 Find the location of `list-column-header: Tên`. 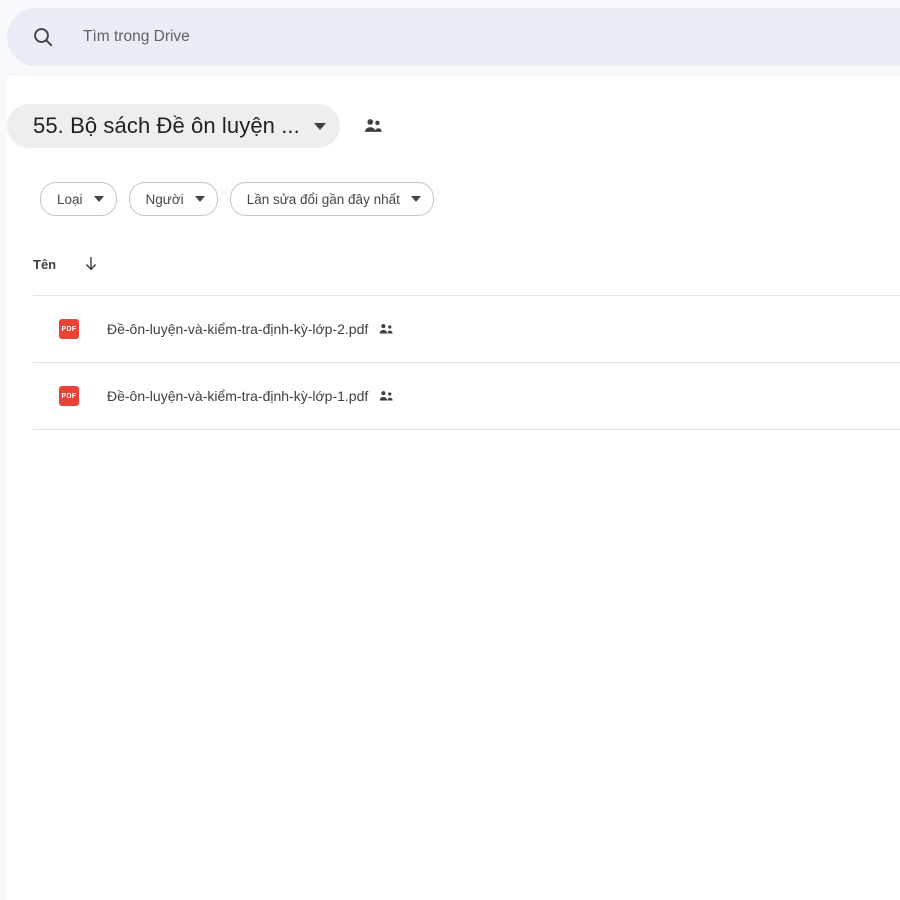

list-column-header: Tên is located at coordinates (66, 264).